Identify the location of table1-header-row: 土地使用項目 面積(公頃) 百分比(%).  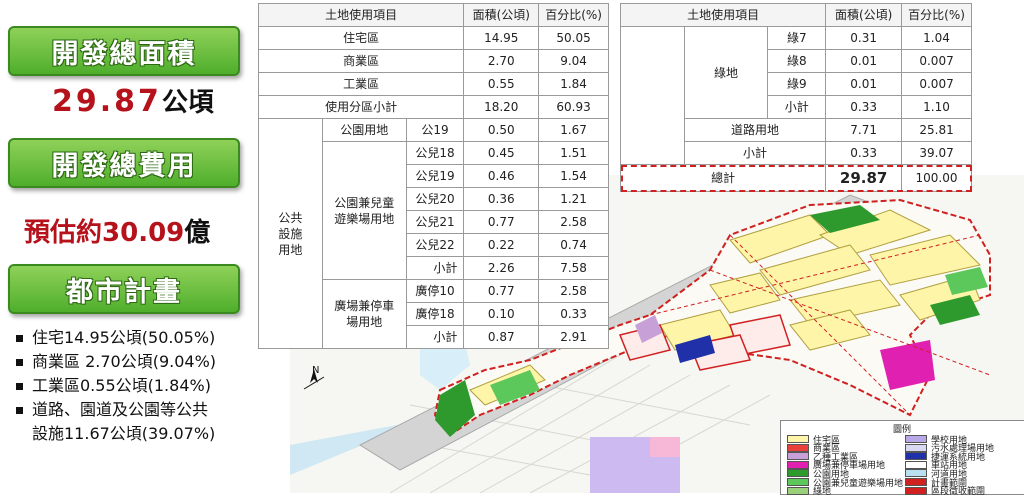
(433, 15).